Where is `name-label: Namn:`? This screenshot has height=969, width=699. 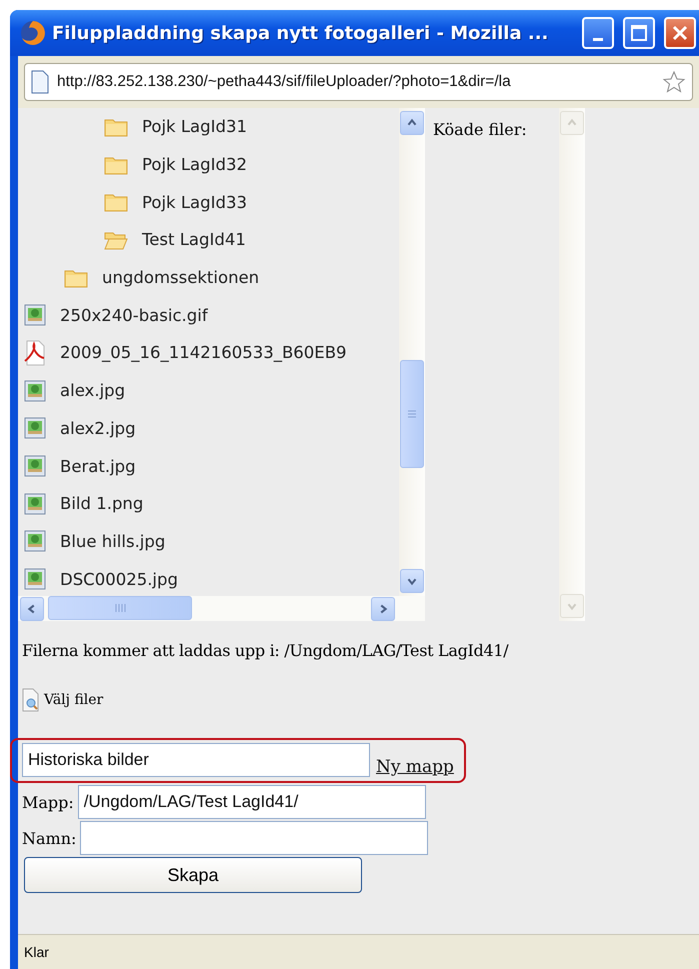
name-label: Namn: is located at coordinates (49, 838).